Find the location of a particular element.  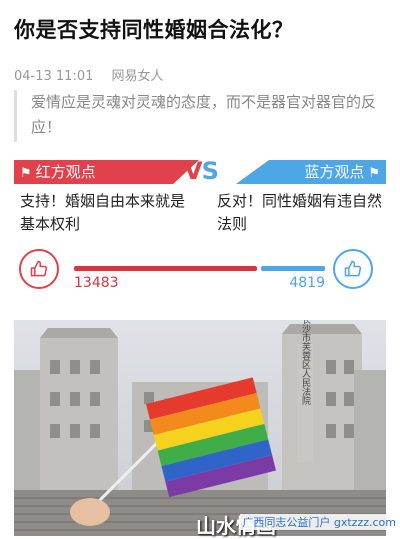

blue-vote-bar is located at coordinates (292, 268).